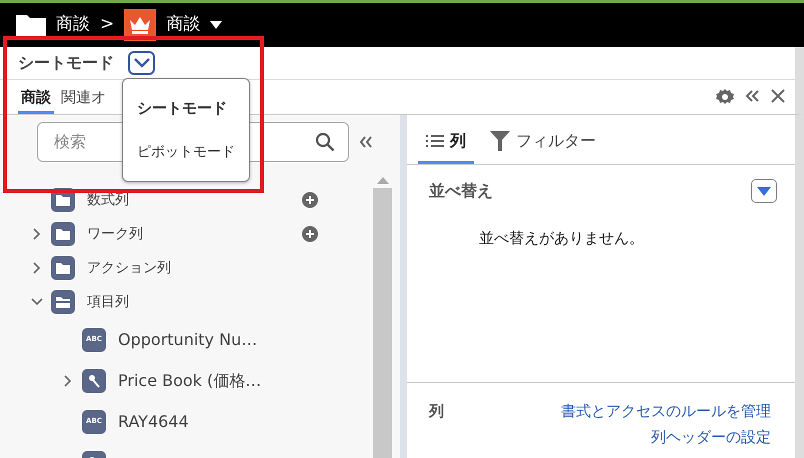 Image resolution: width=804 pixels, height=458 pixels. Describe the element at coordinates (66, 63) in the screenshot. I see `mode-label: シートモード` at that location.